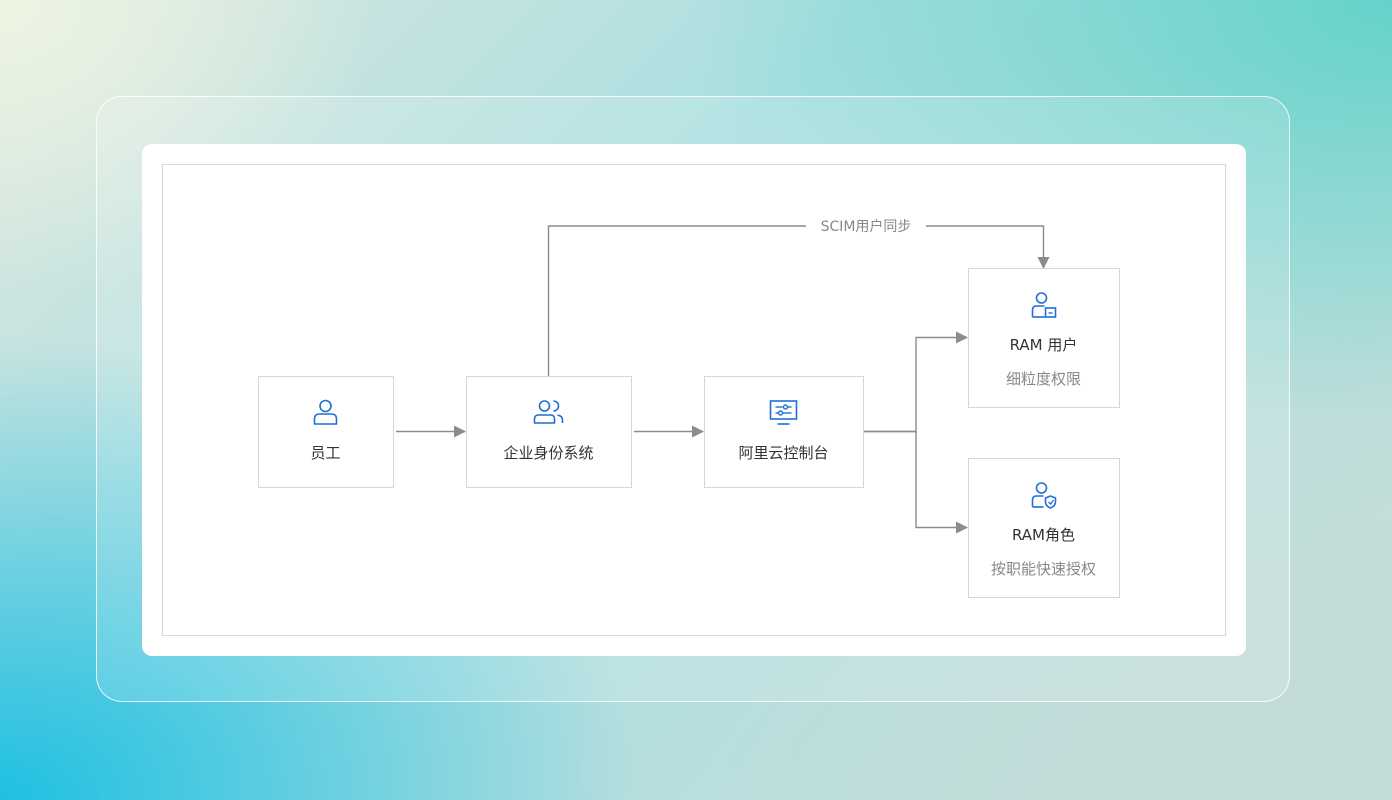 The height and width of the screenshot is (800, 1392). I want to click on node-subtitle: 按职能快速授权, so click(1043, 569).